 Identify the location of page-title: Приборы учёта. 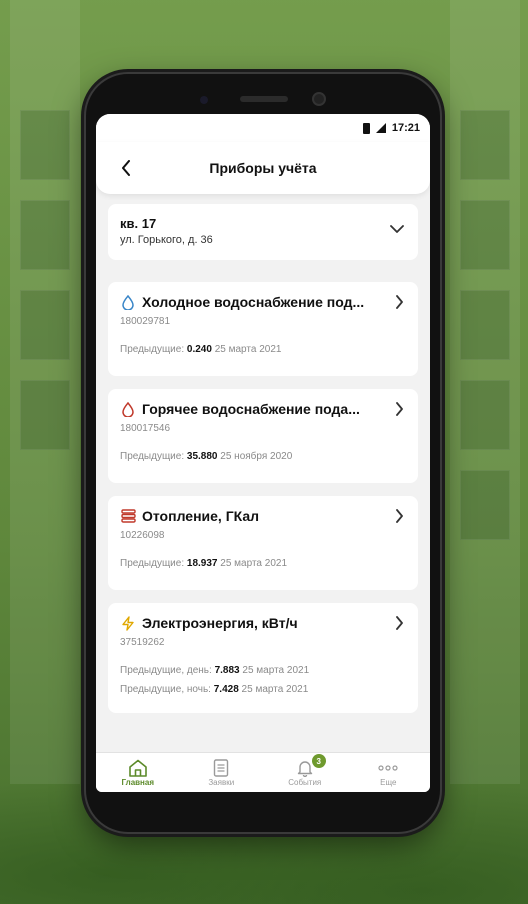
(263, 168).